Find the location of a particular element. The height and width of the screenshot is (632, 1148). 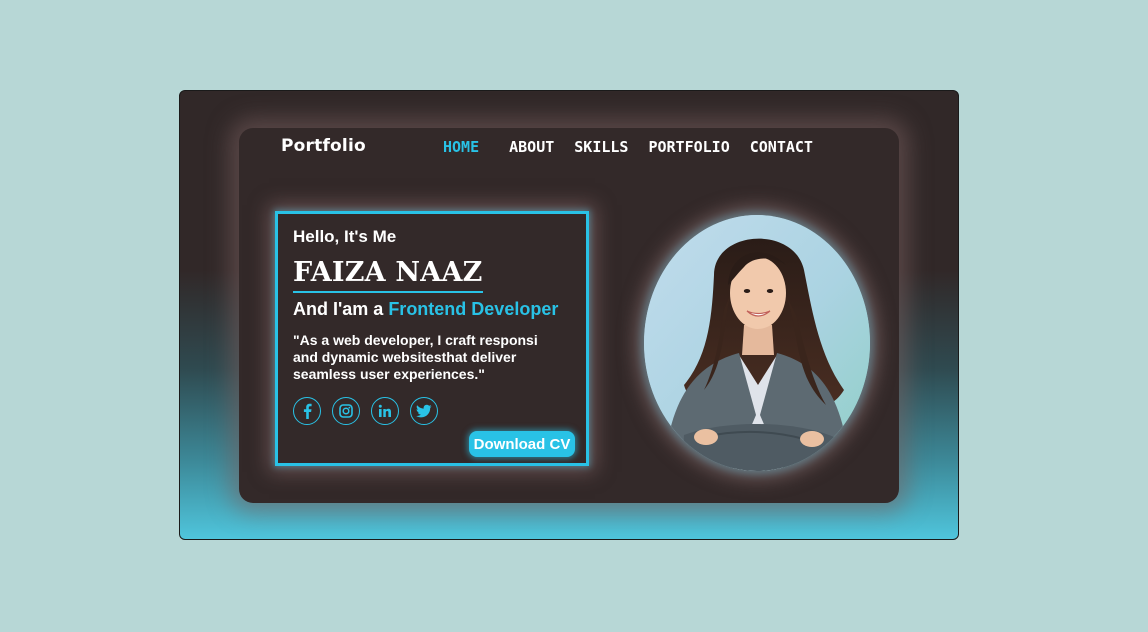

social-links is located at coordinates (365, 411).